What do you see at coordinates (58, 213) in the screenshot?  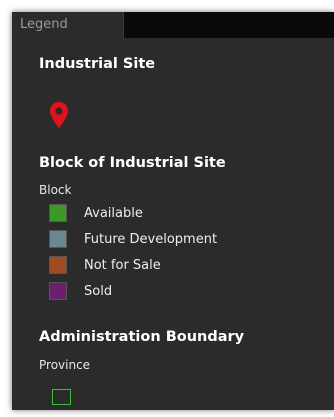 I see `swatch-available` at bounding box center [58, 213].